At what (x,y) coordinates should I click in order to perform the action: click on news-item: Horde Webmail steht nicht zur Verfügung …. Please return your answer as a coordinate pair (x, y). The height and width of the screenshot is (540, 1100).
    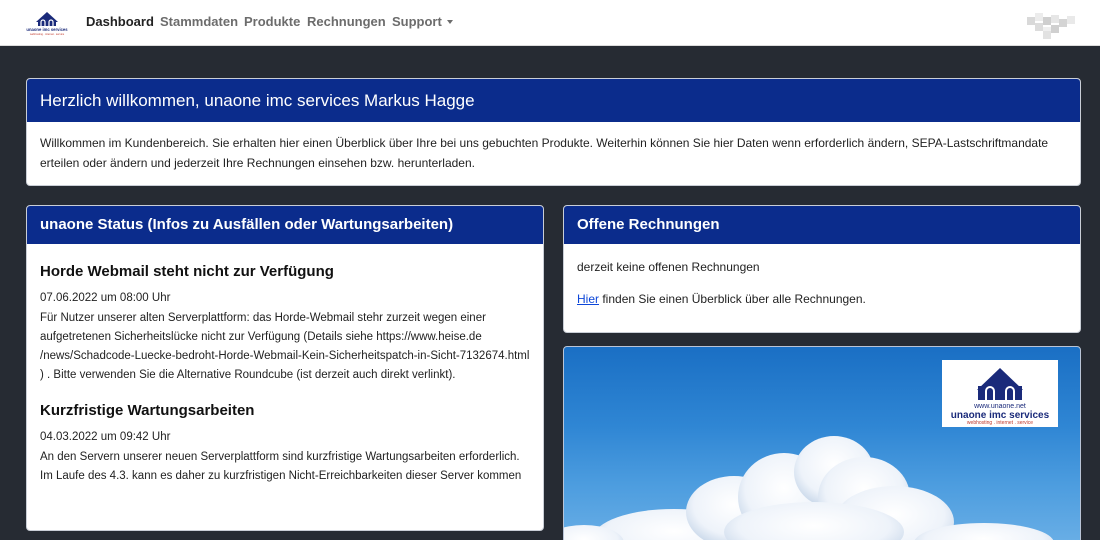
    Looking at the image, I should click on (285, 323).